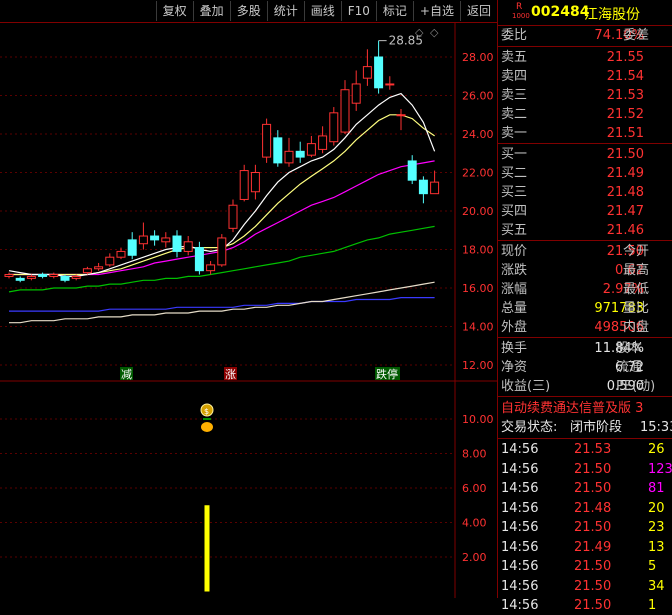  What do you see at coordinates (322, 11) in the screenshot?
I see `toolbar-button: 画线` at bounding box center [322, 11].